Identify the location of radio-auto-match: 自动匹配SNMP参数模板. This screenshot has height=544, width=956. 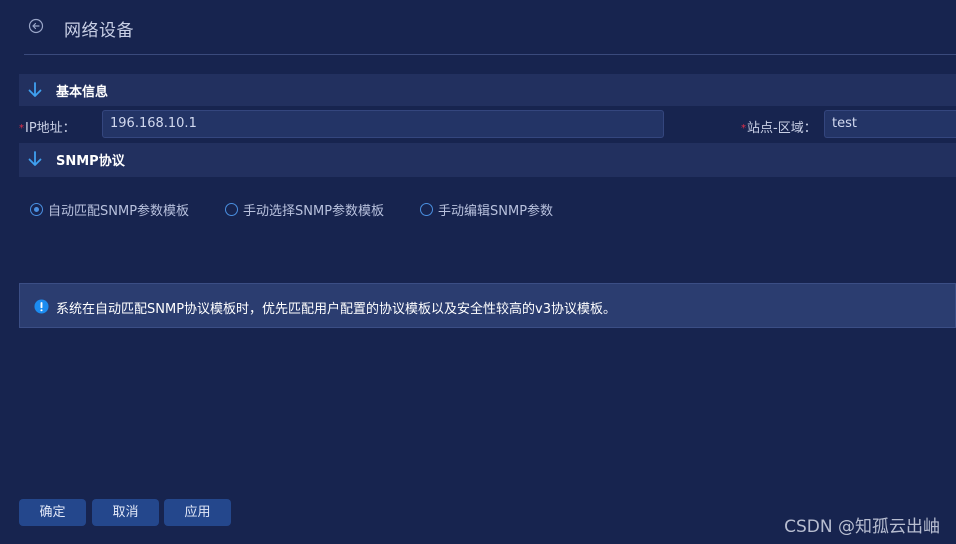
(109, 209).